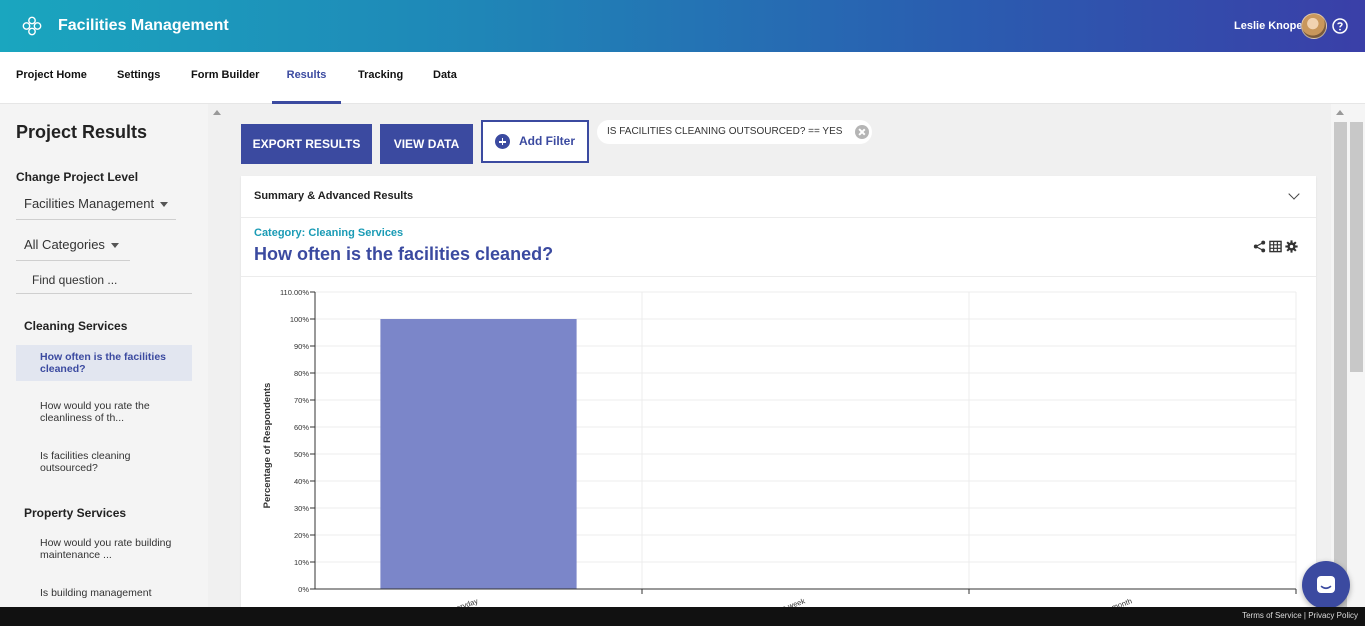 This screenshot has width=1365, height=626. I want to click on project-level-label: Change Project Level, so click(77, 177).